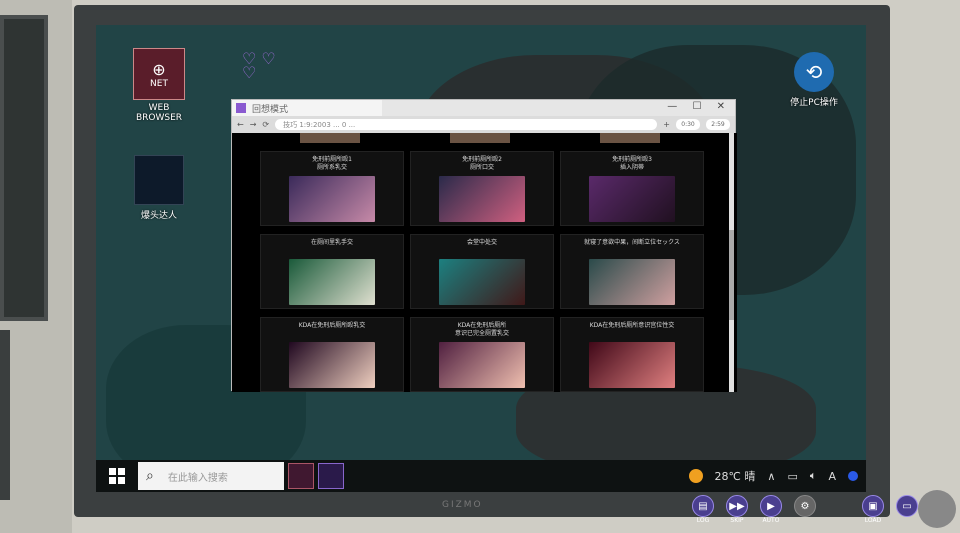 This screenshot has height=533, width=960. What do you see at coordinates (832, 476) in the screenshot?
I see `font-icon: A` at bounding box center [832, 476].